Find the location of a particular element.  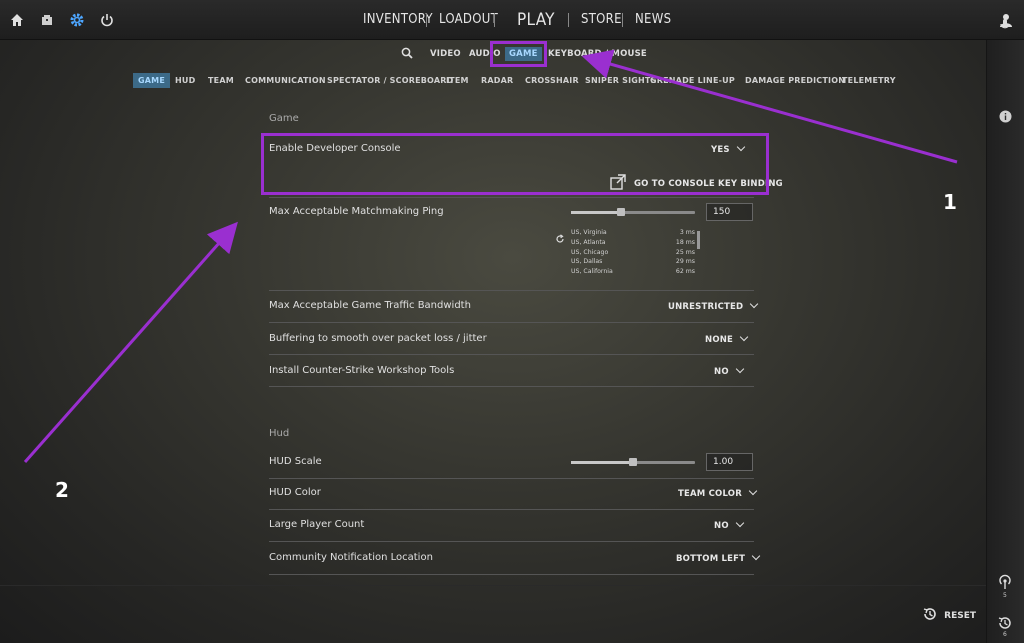

arrow-one is located at coordinates (769, 106).